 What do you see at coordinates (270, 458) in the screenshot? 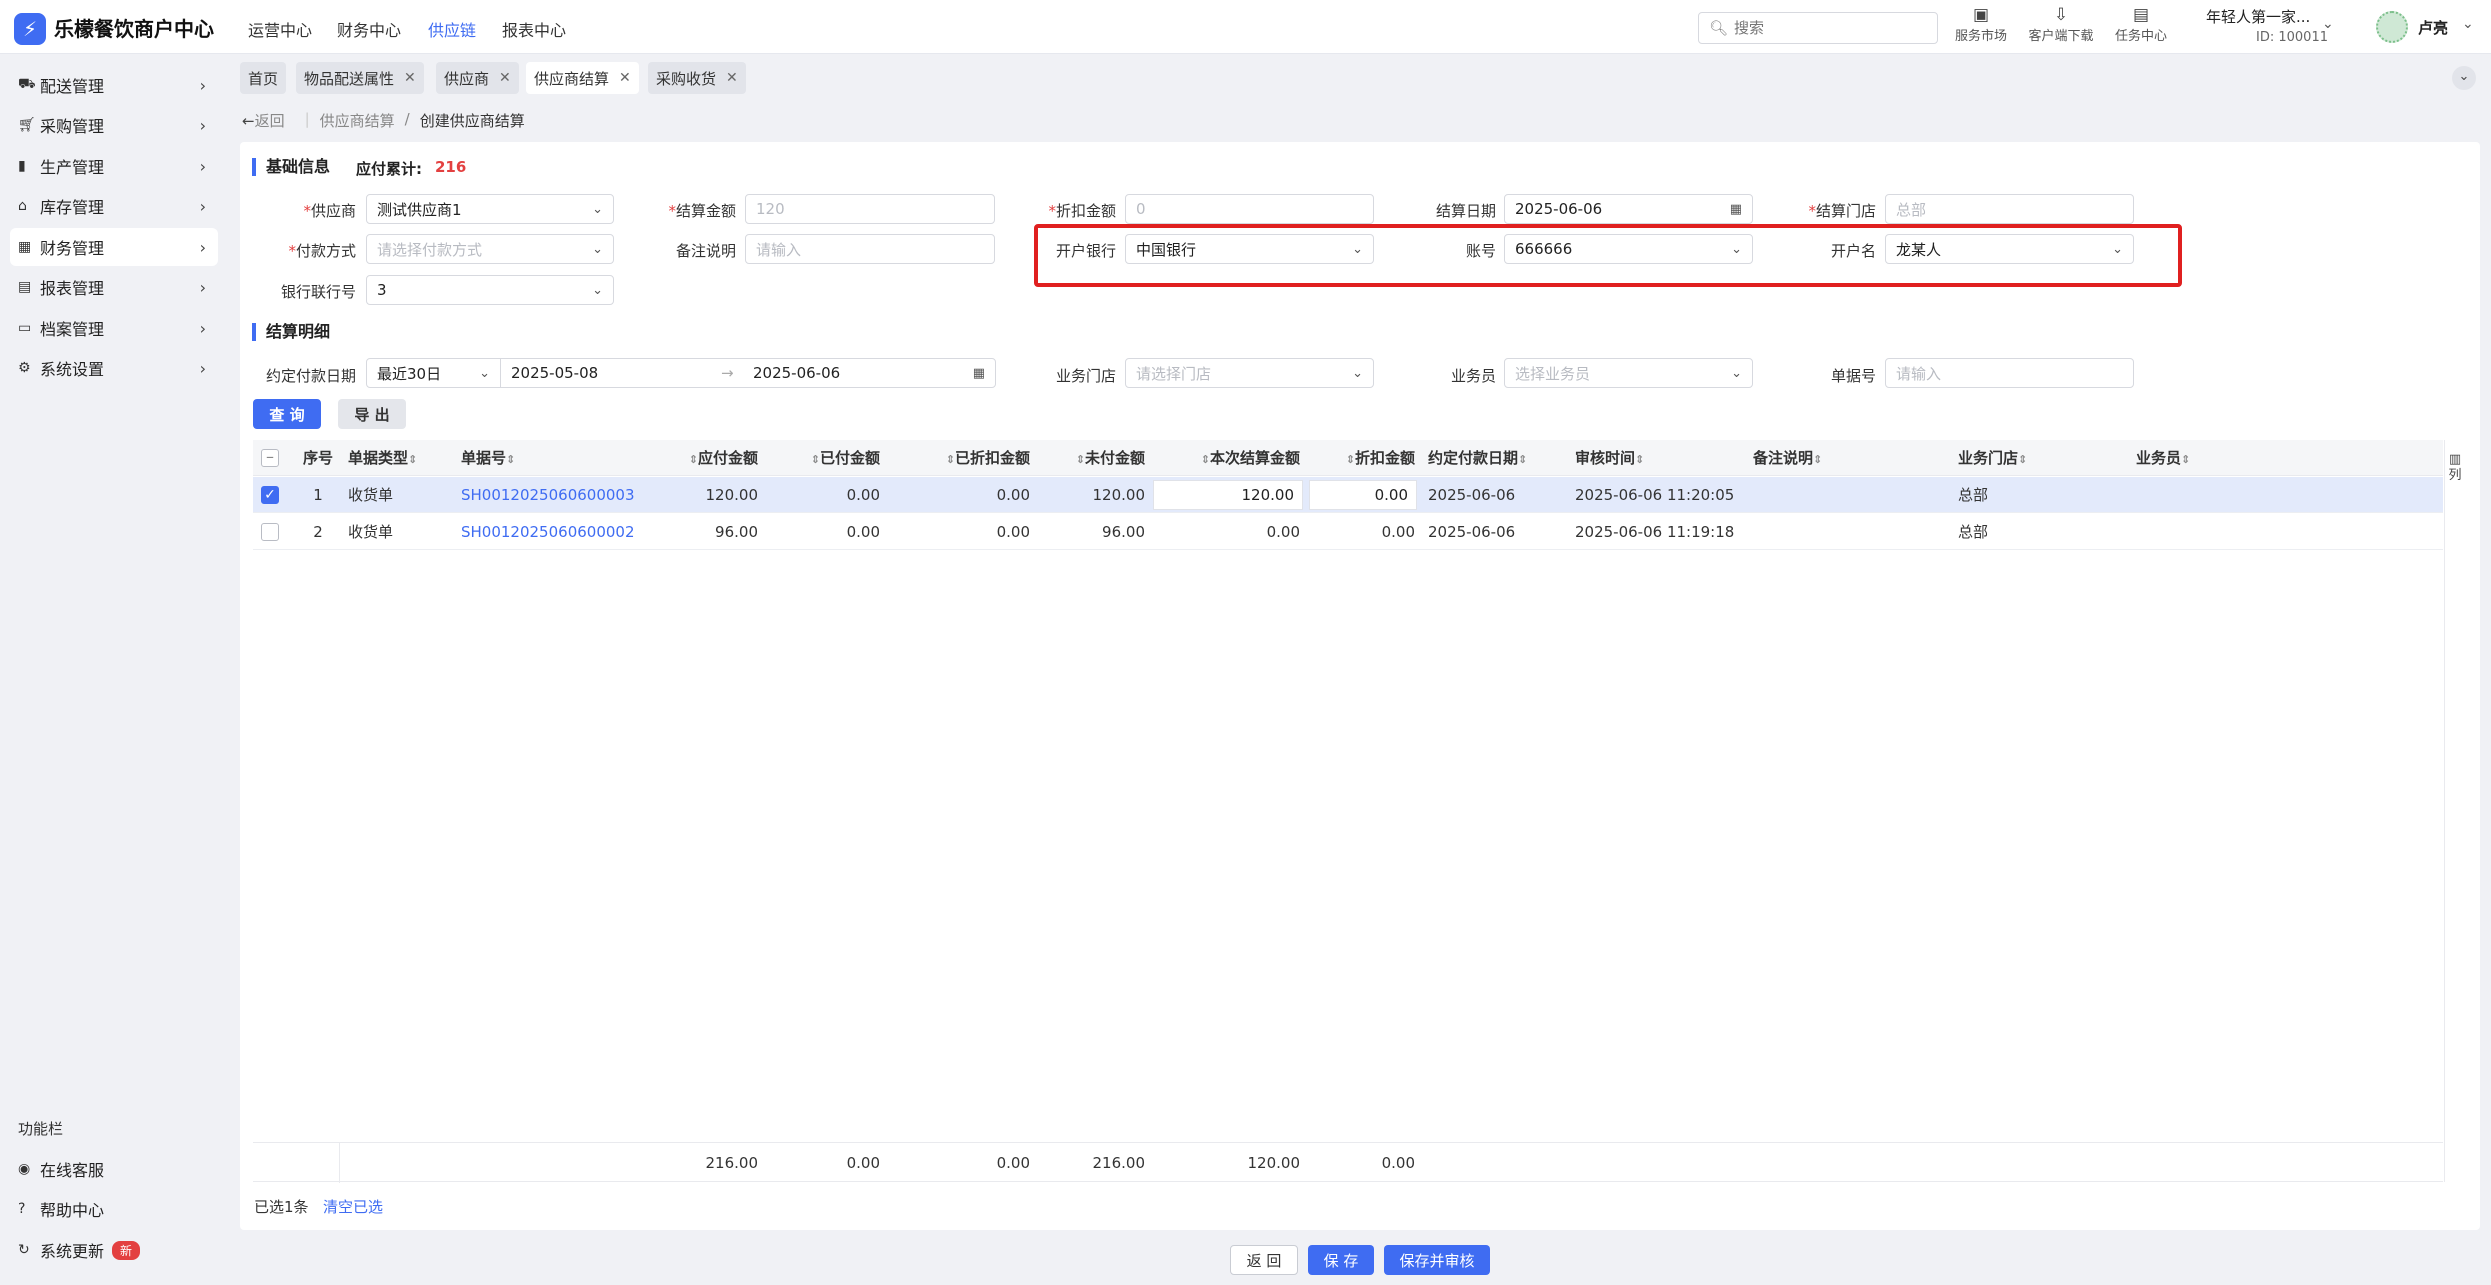
I see `select-all-checkbox: –` at bounding box center [270, 458].